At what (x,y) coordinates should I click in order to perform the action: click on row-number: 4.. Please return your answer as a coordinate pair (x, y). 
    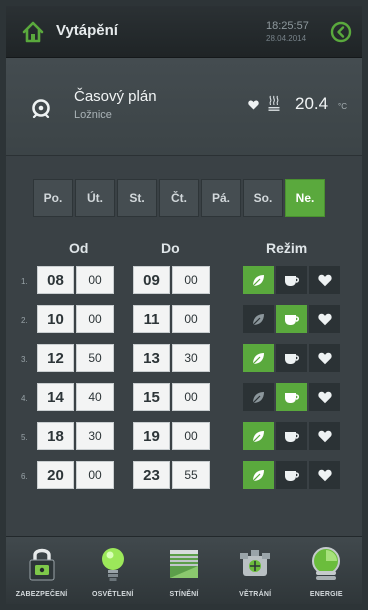
    Looking at the image, I should click on (24, 398).